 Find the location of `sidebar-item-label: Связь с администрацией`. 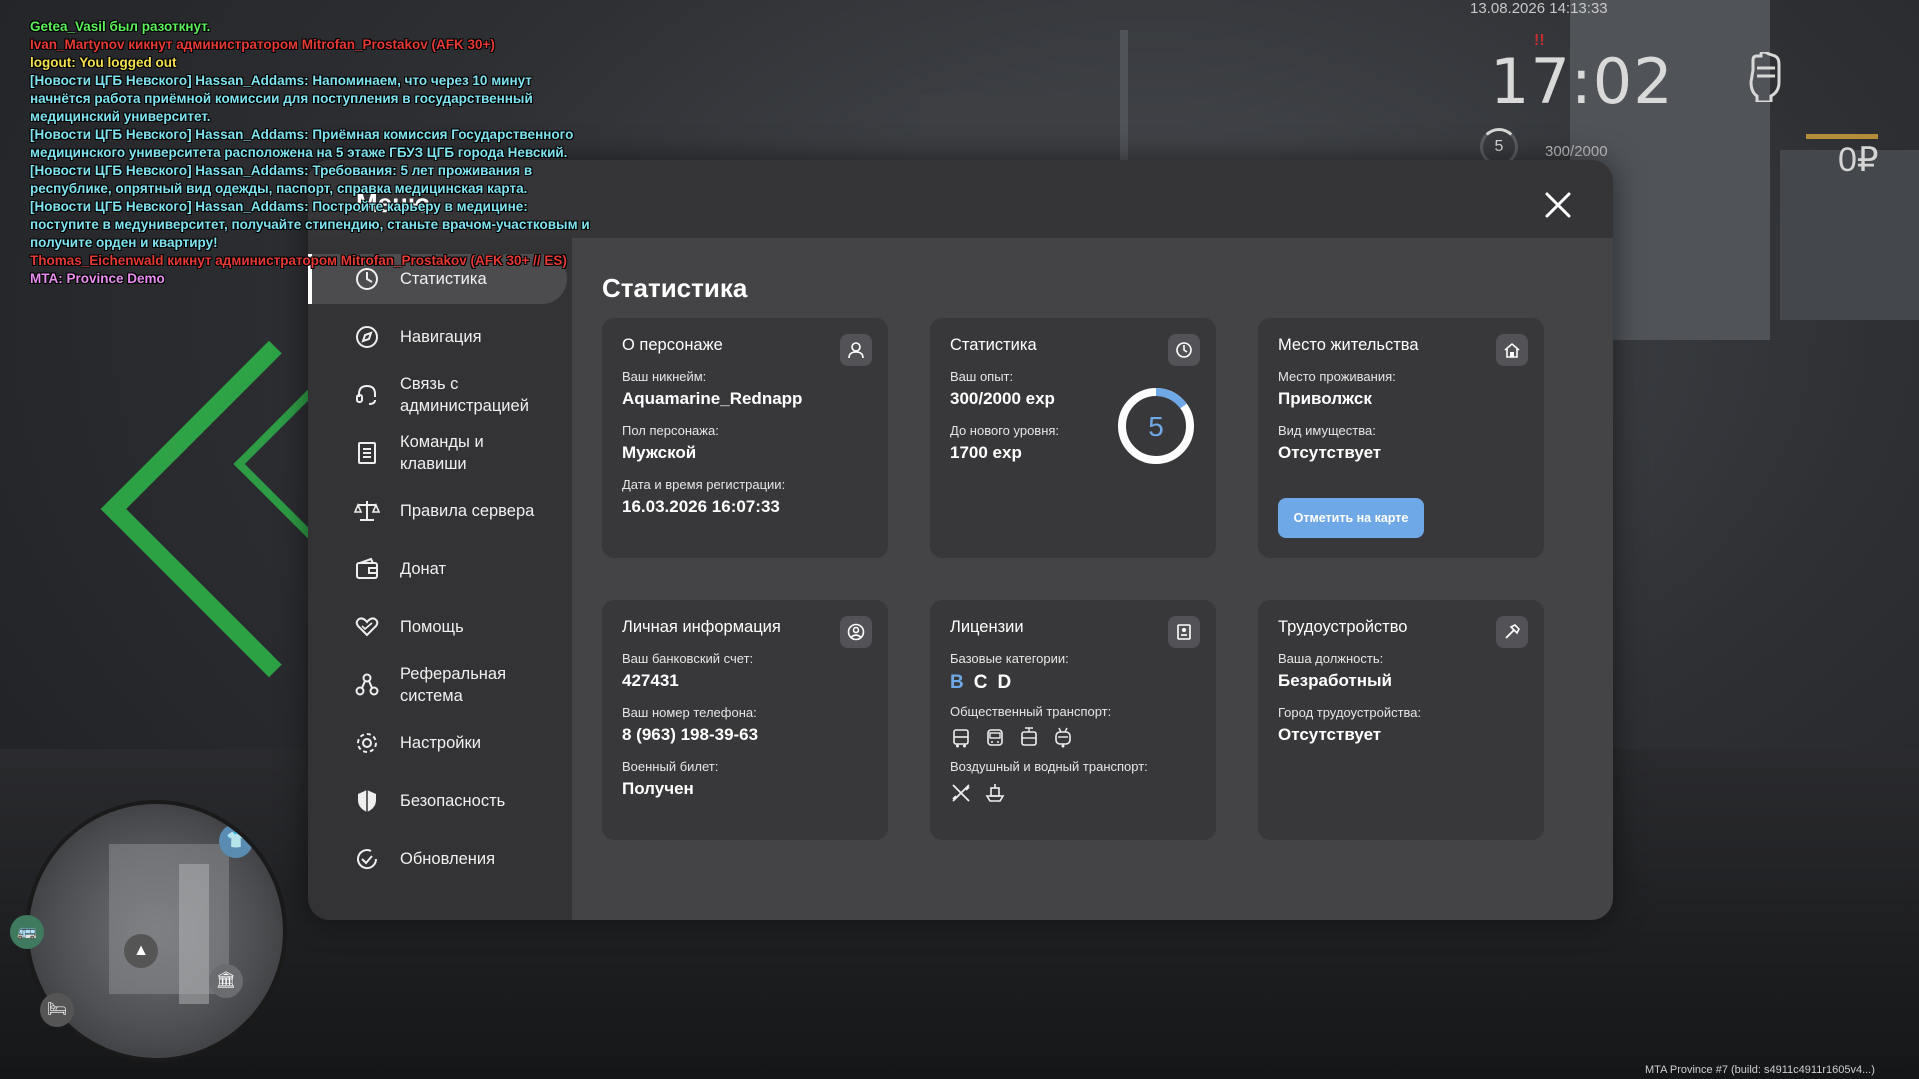

sidebar-item-label: Связь с администрацией is located at coordinates (464, 395).